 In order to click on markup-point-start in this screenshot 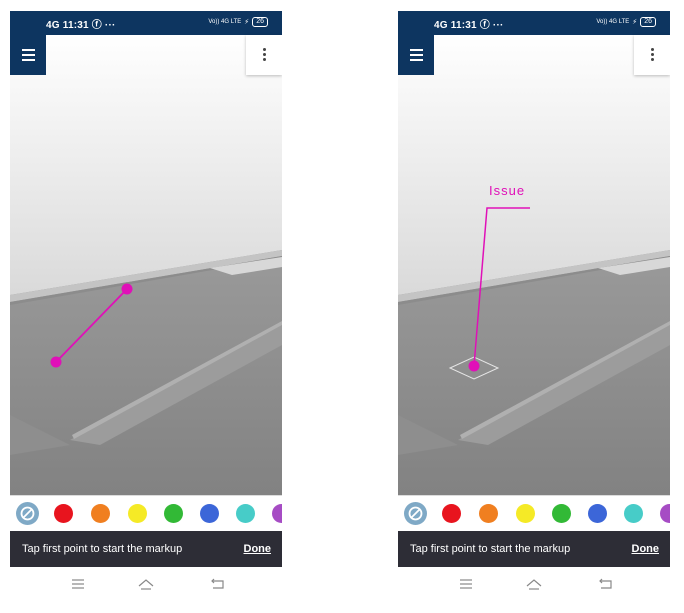, I will do `click(56, 362)`.